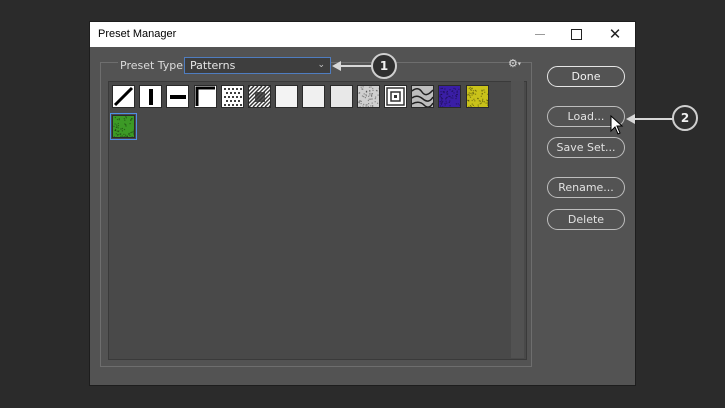  I want to click on pattern-swatch-concentric-squares, so click(395, 96).